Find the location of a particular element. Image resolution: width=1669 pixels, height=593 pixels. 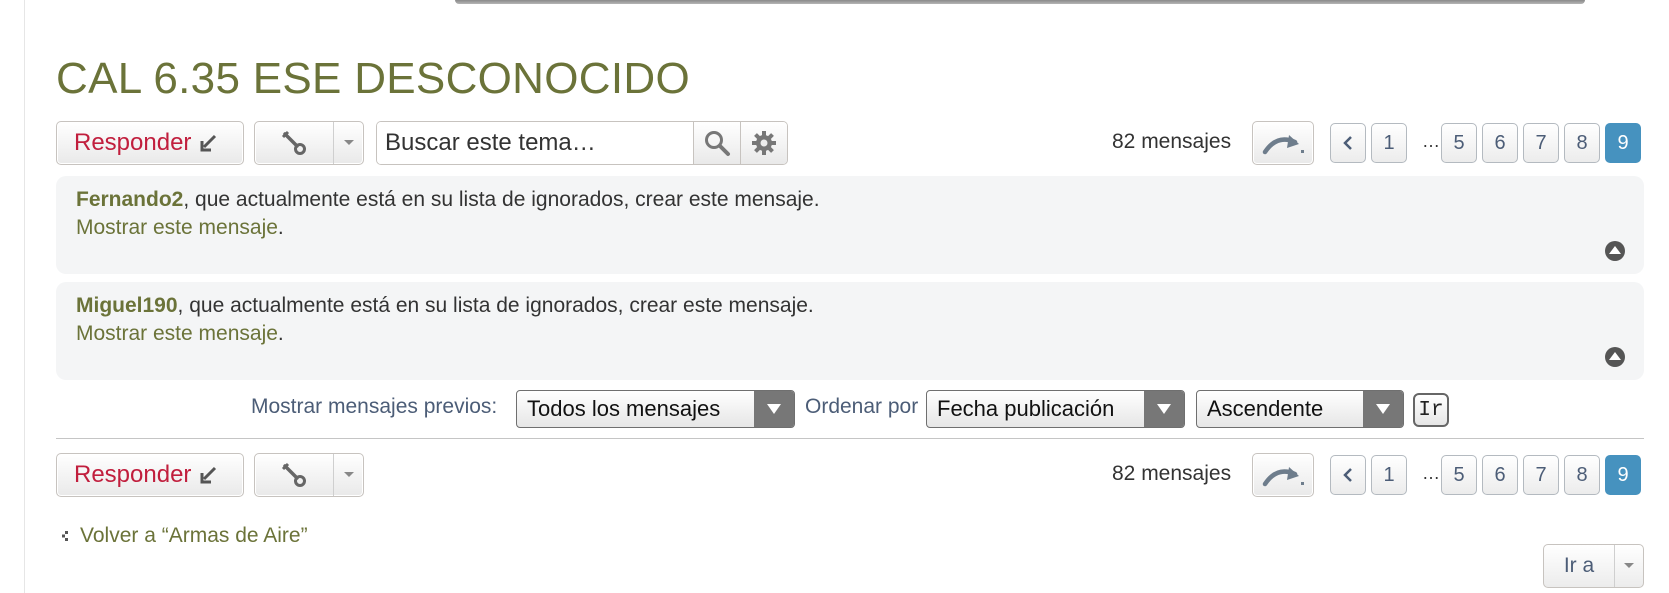

gear-icon is located at coordinates (764, 143).